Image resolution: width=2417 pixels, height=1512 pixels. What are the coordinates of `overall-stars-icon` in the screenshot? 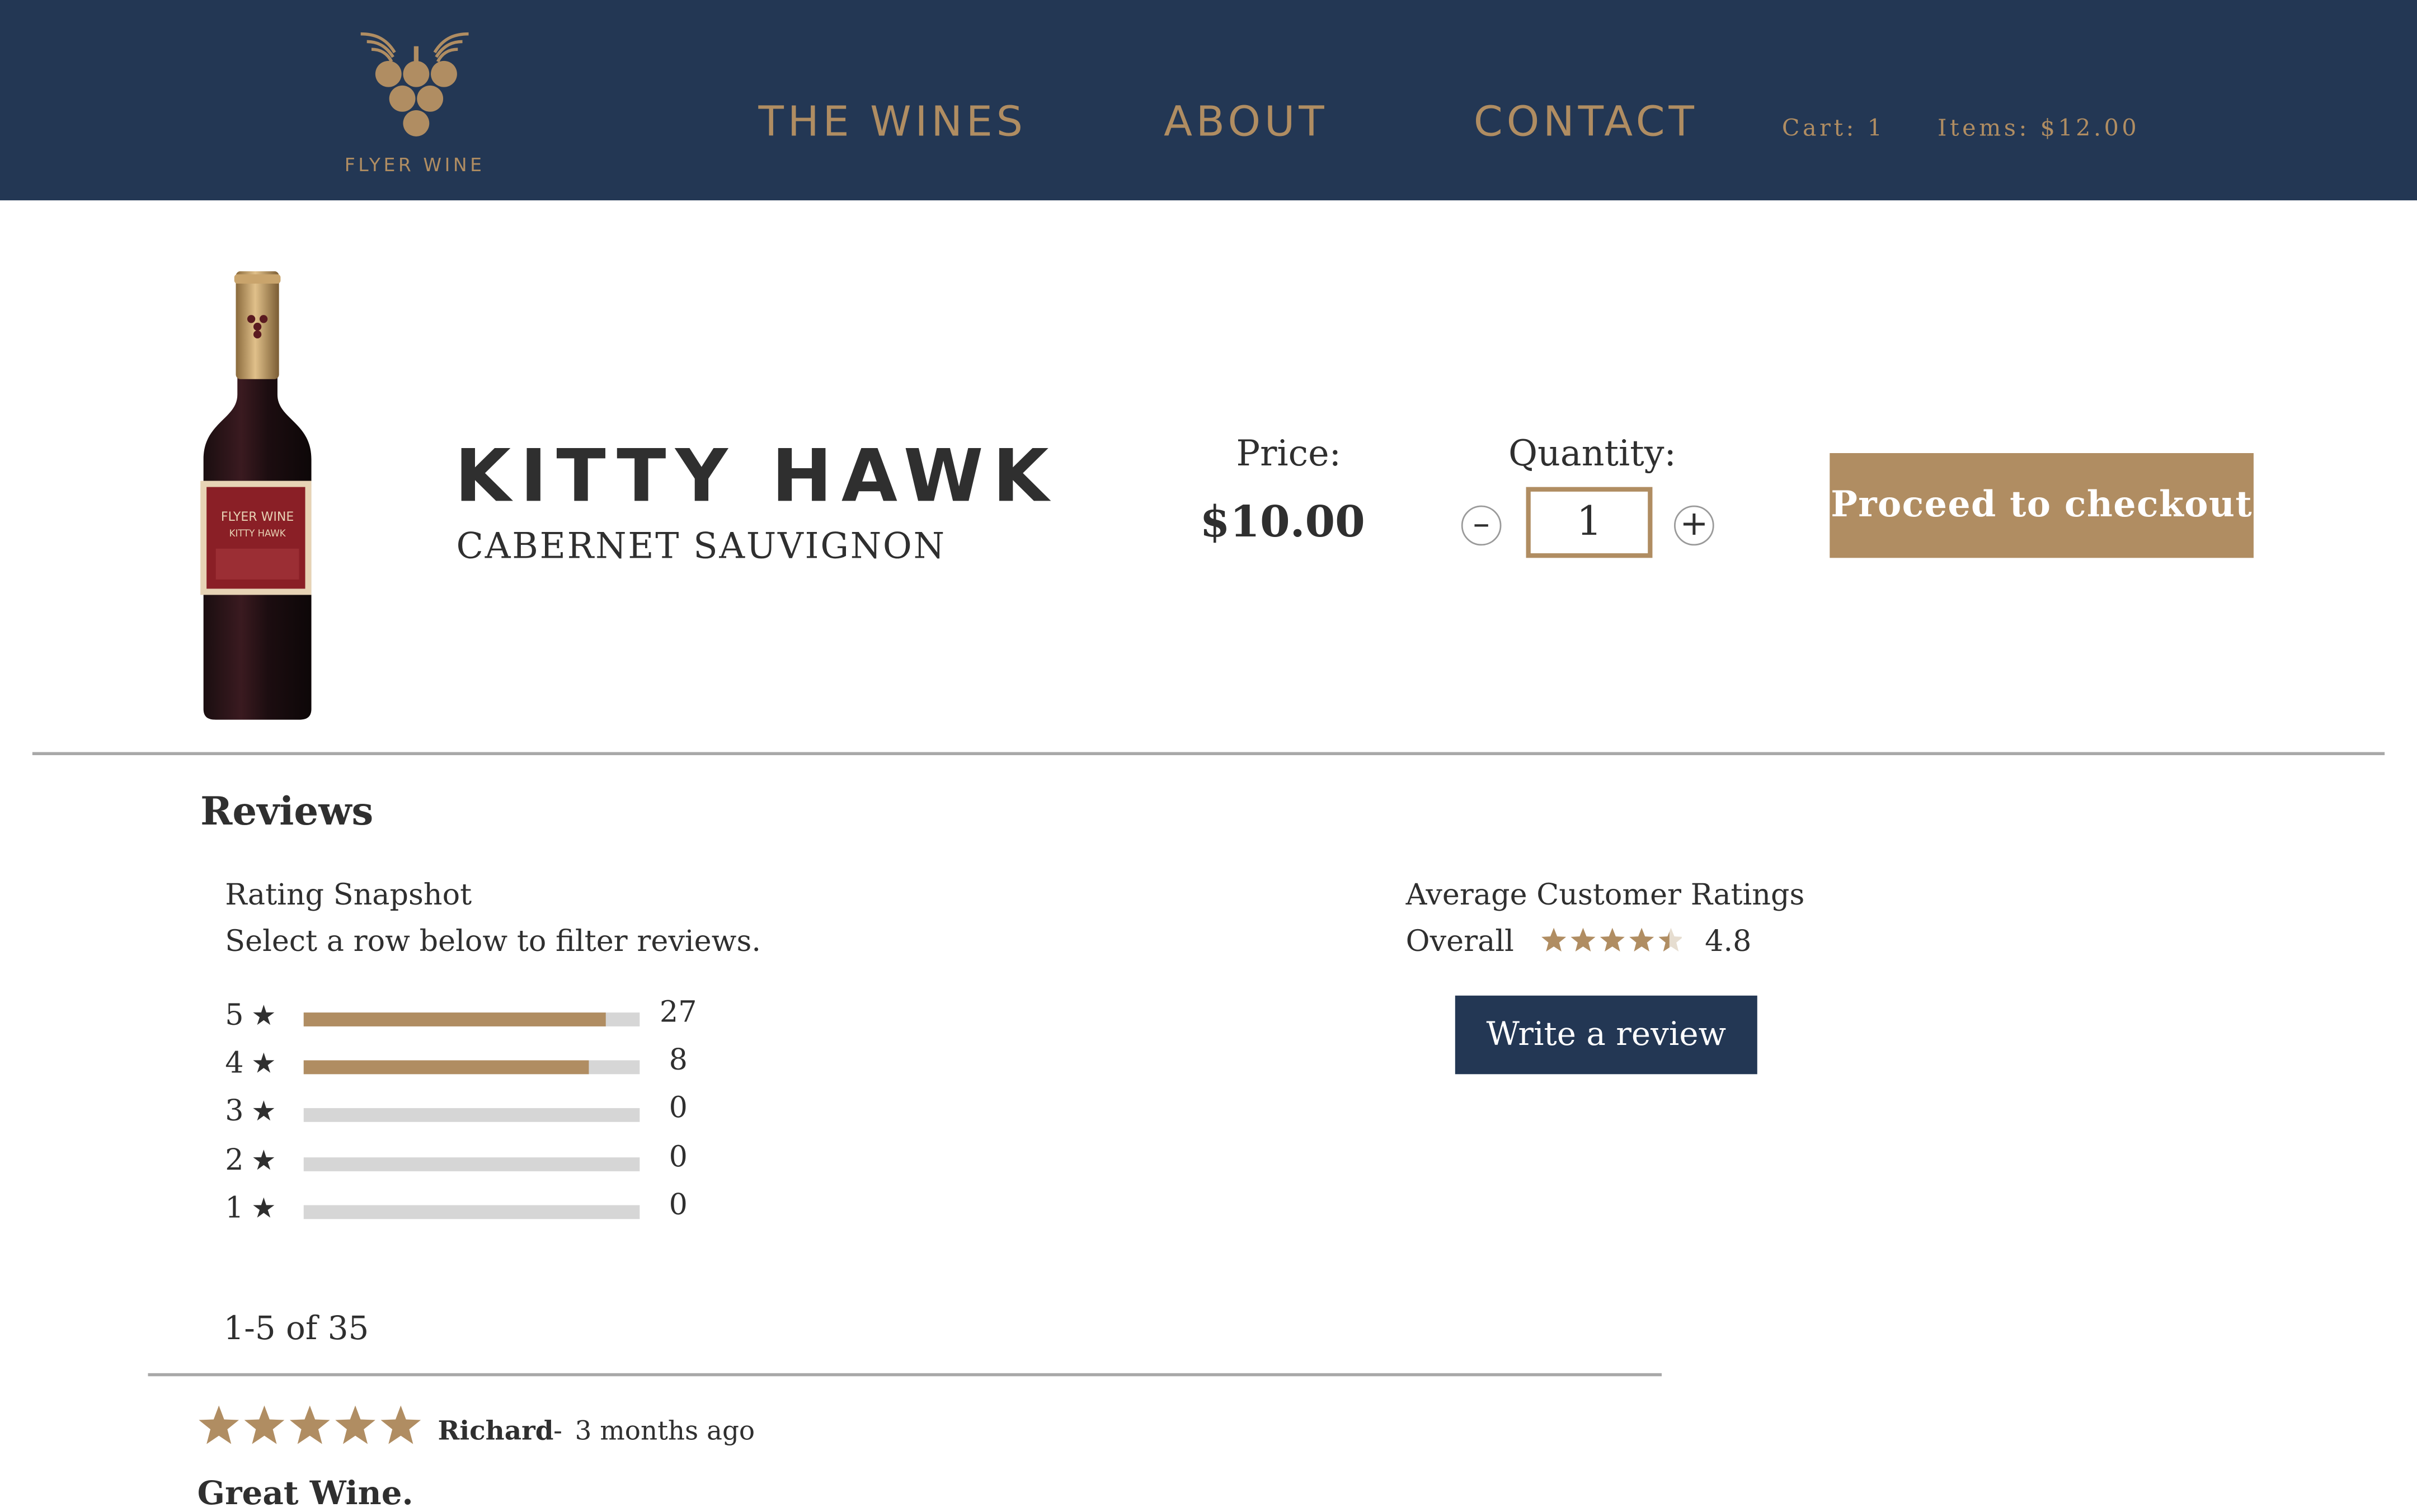 It's located at (1612, 944).